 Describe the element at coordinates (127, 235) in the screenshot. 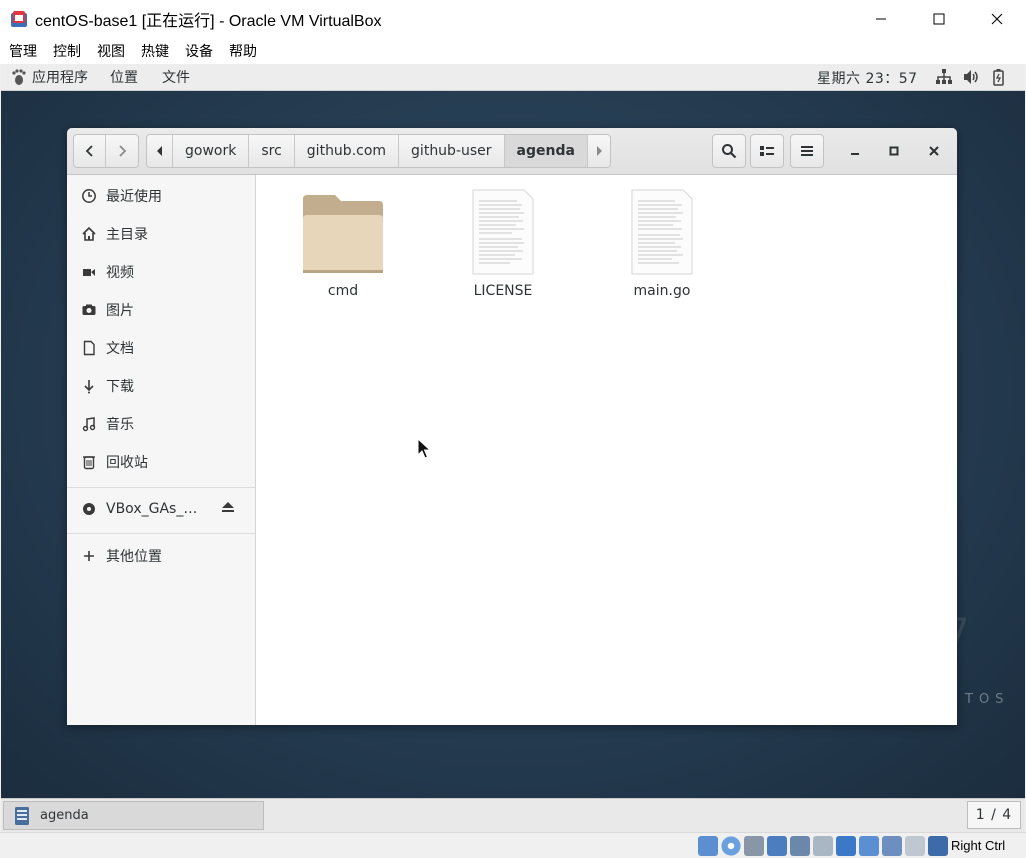

I see `sidebar-item-label: 主目录` at that location.